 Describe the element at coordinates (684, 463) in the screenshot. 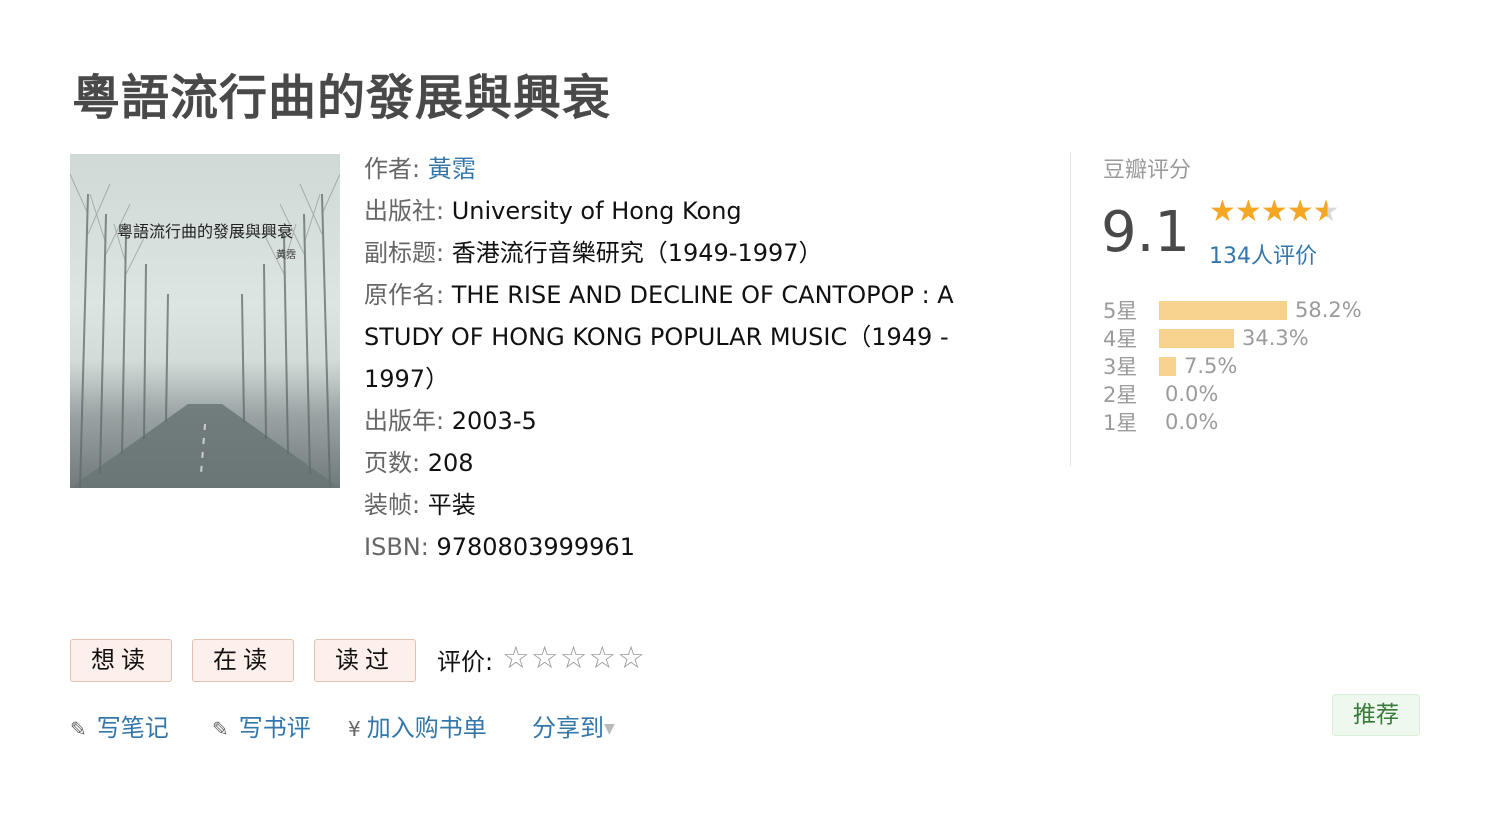

I see `pages-row: 页数: 208` at that location.